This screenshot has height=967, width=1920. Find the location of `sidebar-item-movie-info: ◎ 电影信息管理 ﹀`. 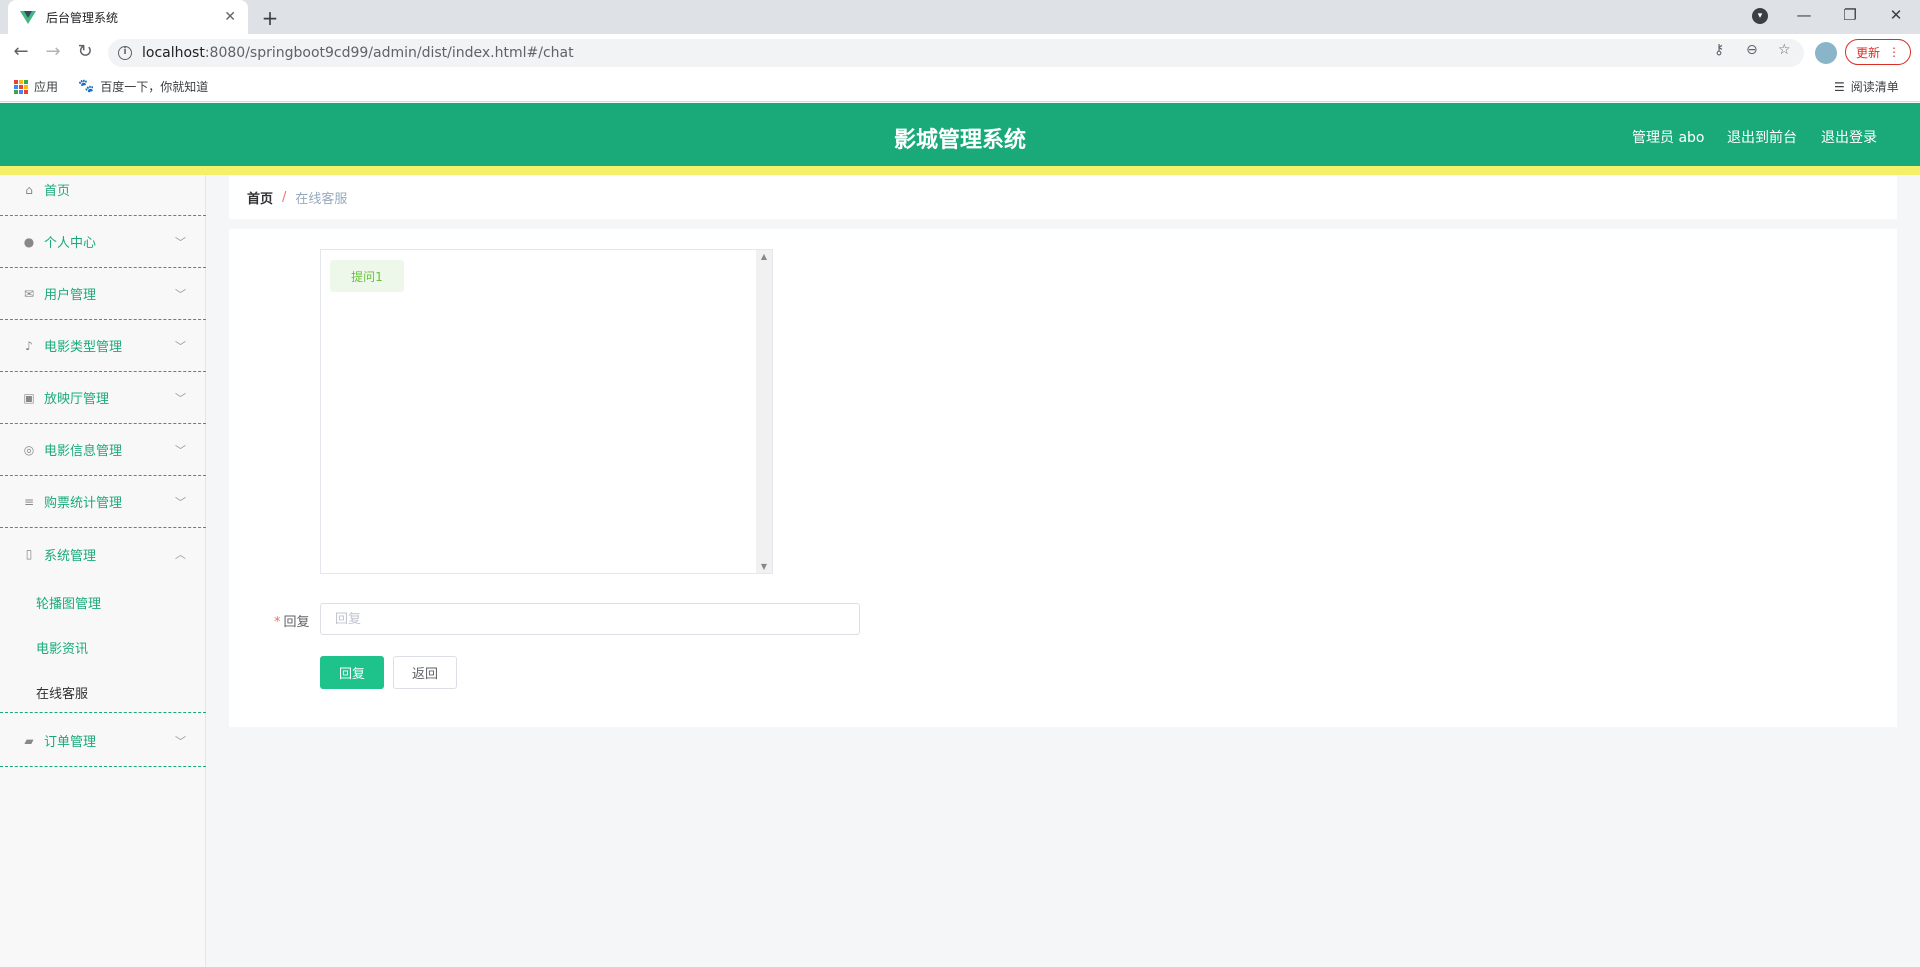

sidebar-item-movie-info: ◎ 电影信息管理 ﹀ is located at coordinates (103, 450).